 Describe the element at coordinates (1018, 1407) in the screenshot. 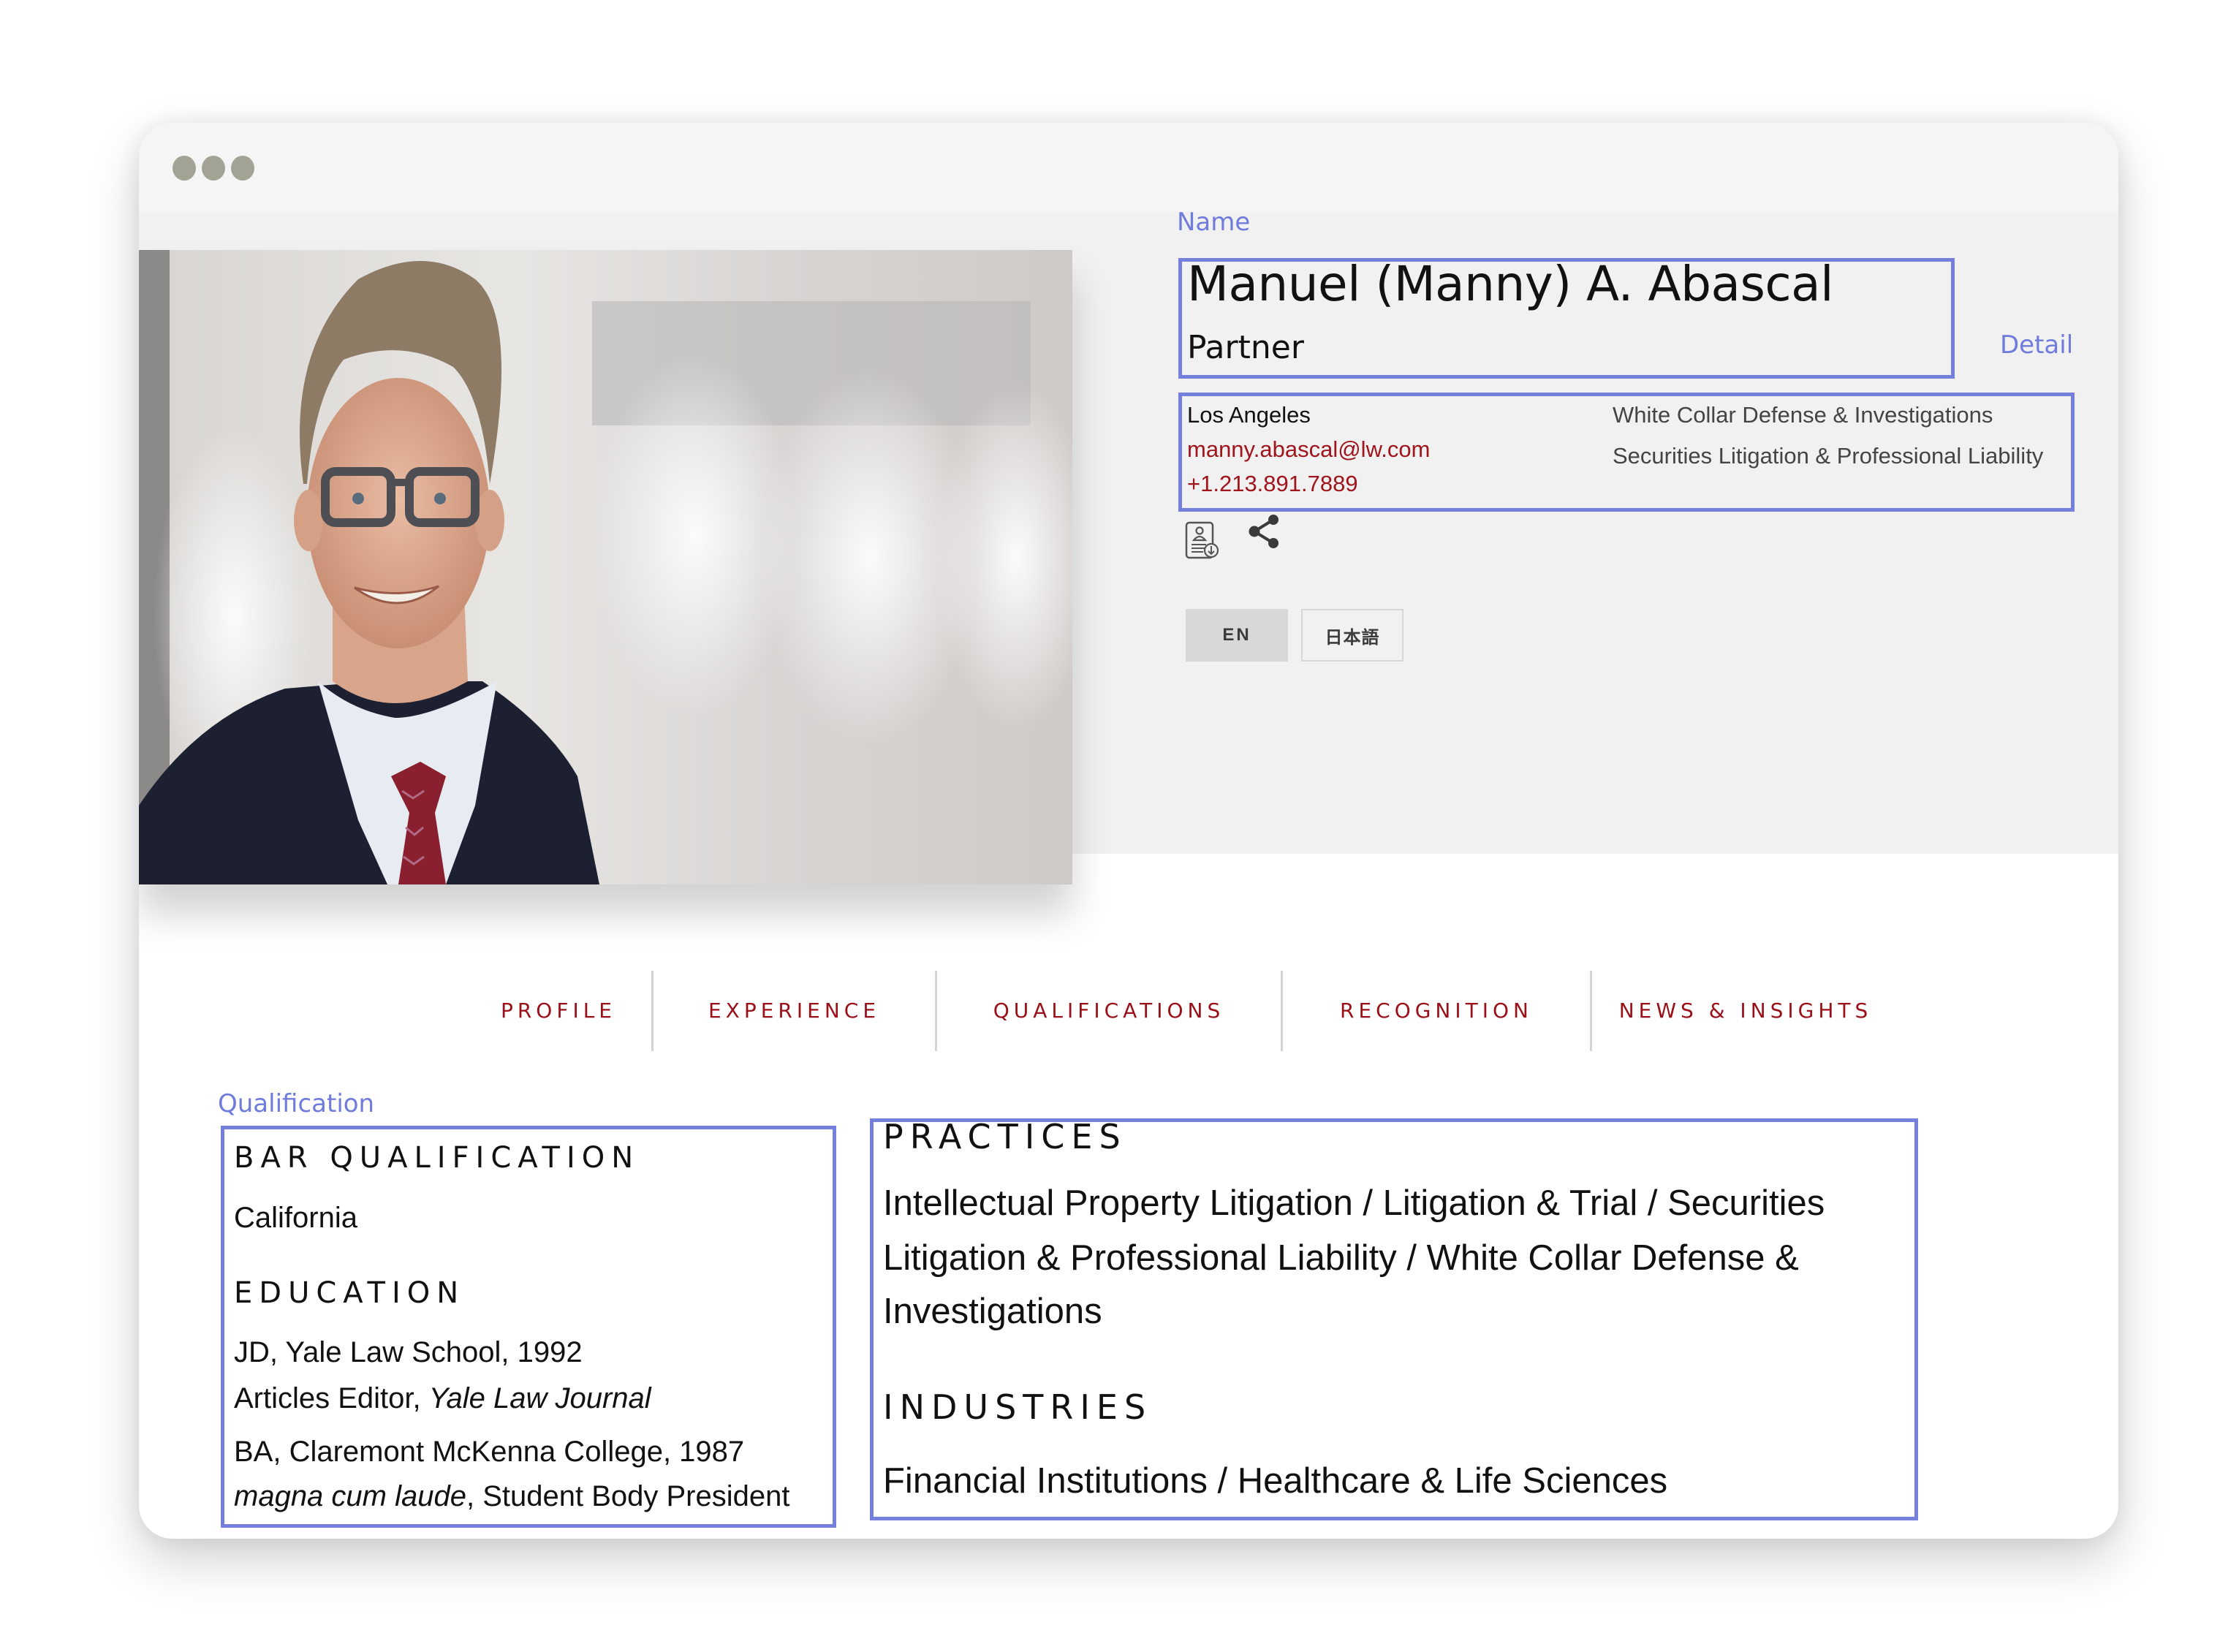

I see `industries-heading: INDUSTRIES` at that location.